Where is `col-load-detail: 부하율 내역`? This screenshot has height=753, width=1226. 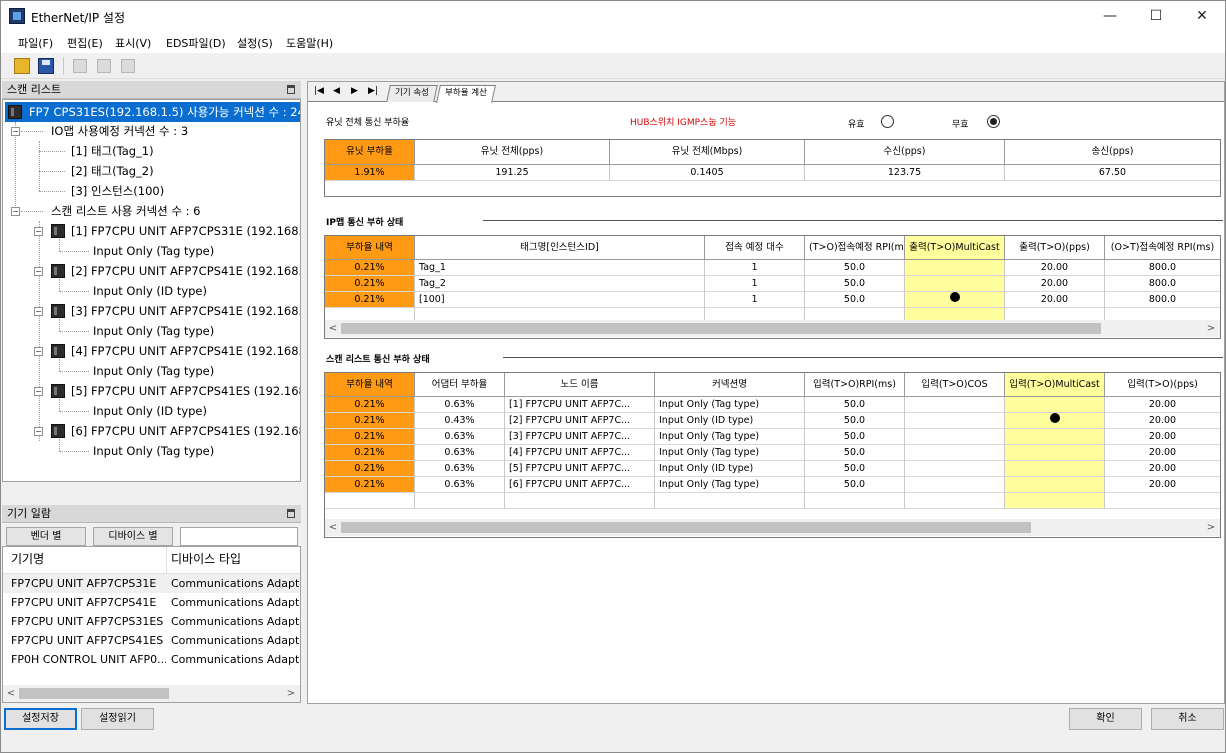
col-load-detail: 부하율 내역 is located at coordinates (370, 248).